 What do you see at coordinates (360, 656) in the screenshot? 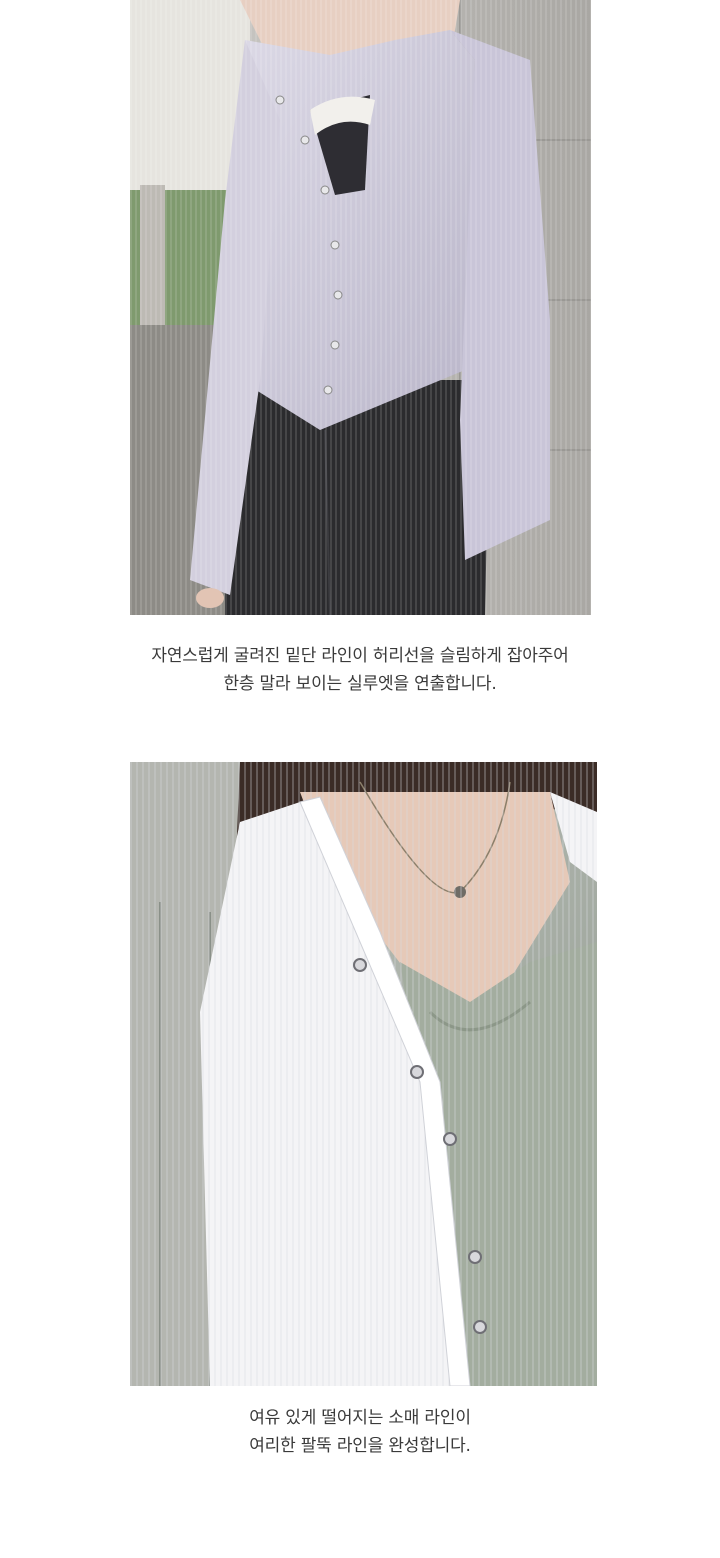
I see `caption-line: 자연스럽게 굴려진 밑단 라인이 허리선을 슬림하게 잡아주어` at bounding box center [360, 656].